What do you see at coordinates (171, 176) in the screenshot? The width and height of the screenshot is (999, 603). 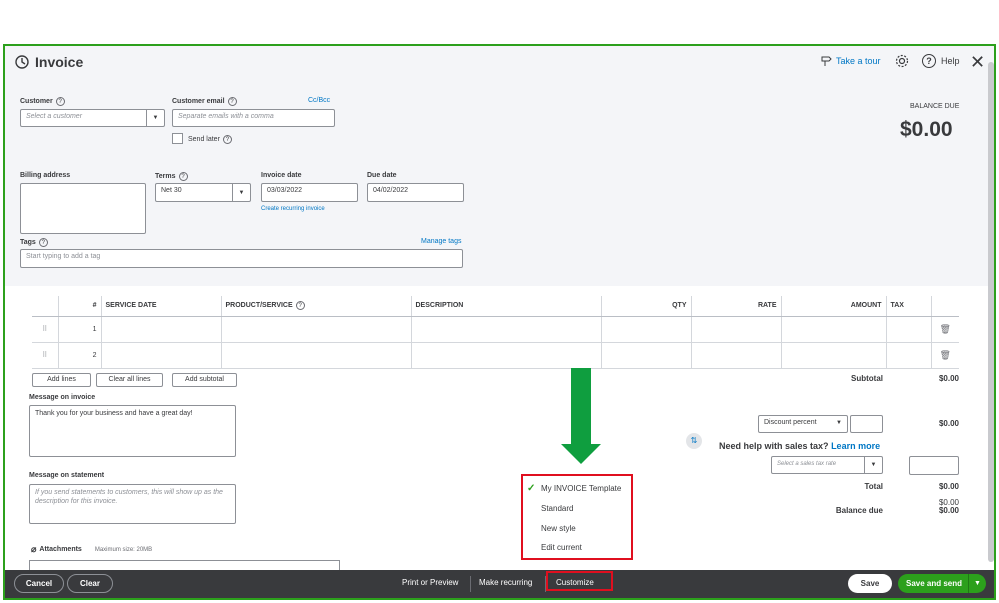 I see `terms-label: Terms?` at bounding box center [171, 176].